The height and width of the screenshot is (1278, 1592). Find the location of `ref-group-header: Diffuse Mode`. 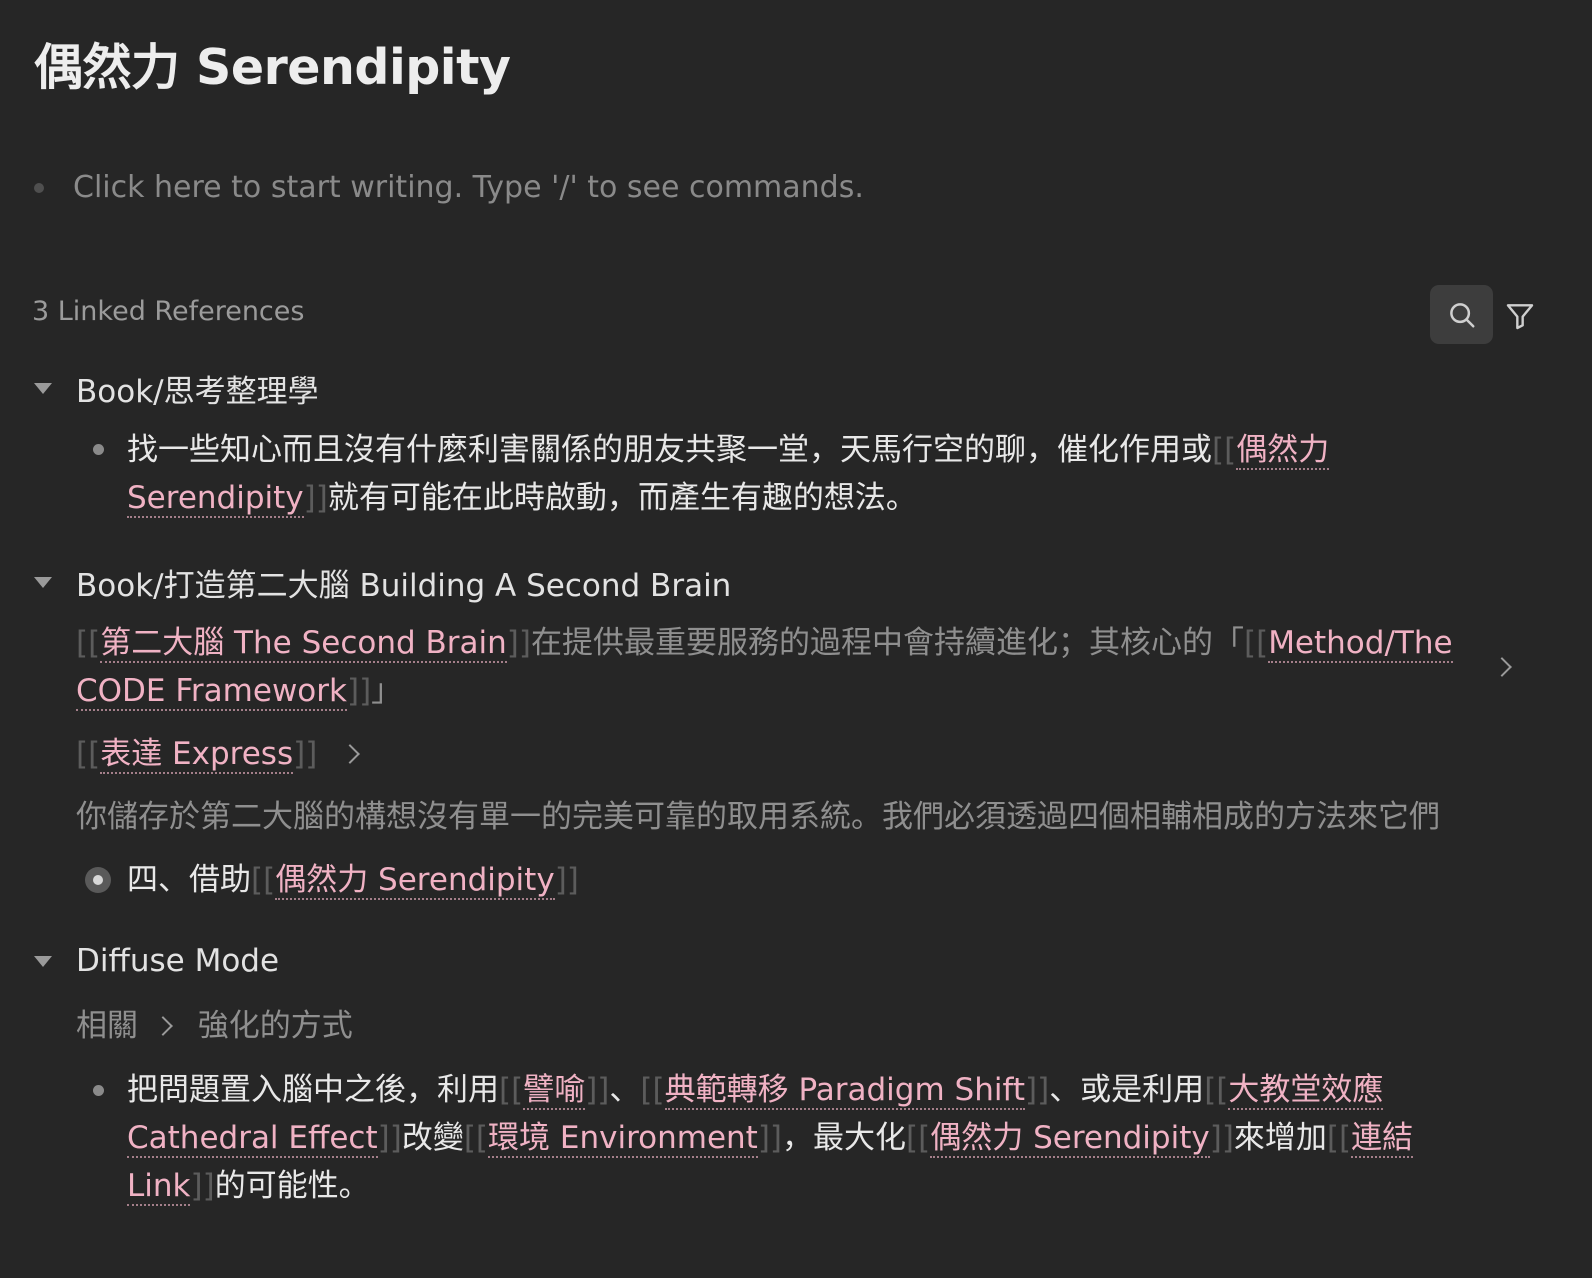

ref-group-header: Diffuse Mode is located at coordinates (155, 961).